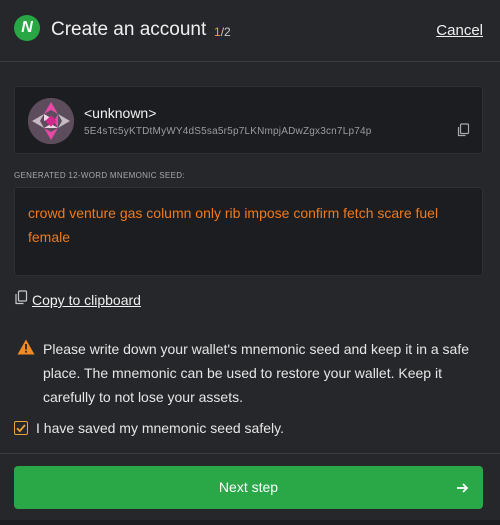 This screenshot has height=525, width=500. I want to click on identicon-icon, so click(51, 121).